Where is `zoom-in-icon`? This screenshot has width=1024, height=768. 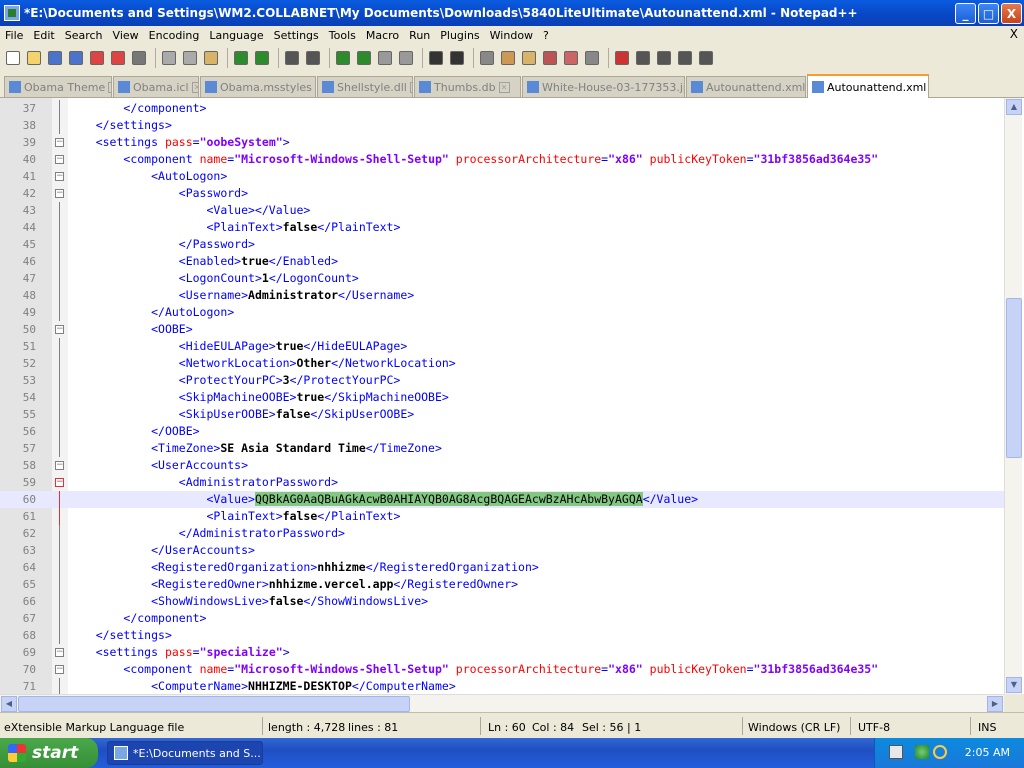 zoom-in-icon is located at coordinates (343, 58).